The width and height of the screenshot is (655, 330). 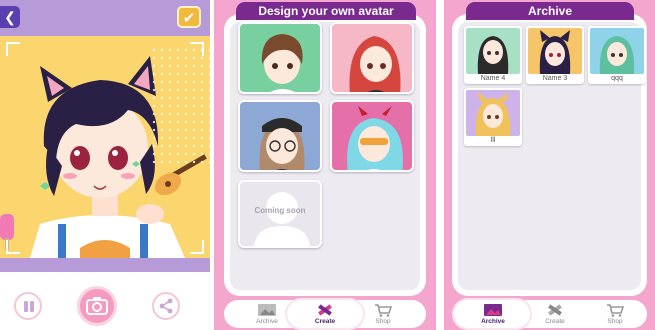 I want to click on check-icon: ✔, so click(x=189, y=18).